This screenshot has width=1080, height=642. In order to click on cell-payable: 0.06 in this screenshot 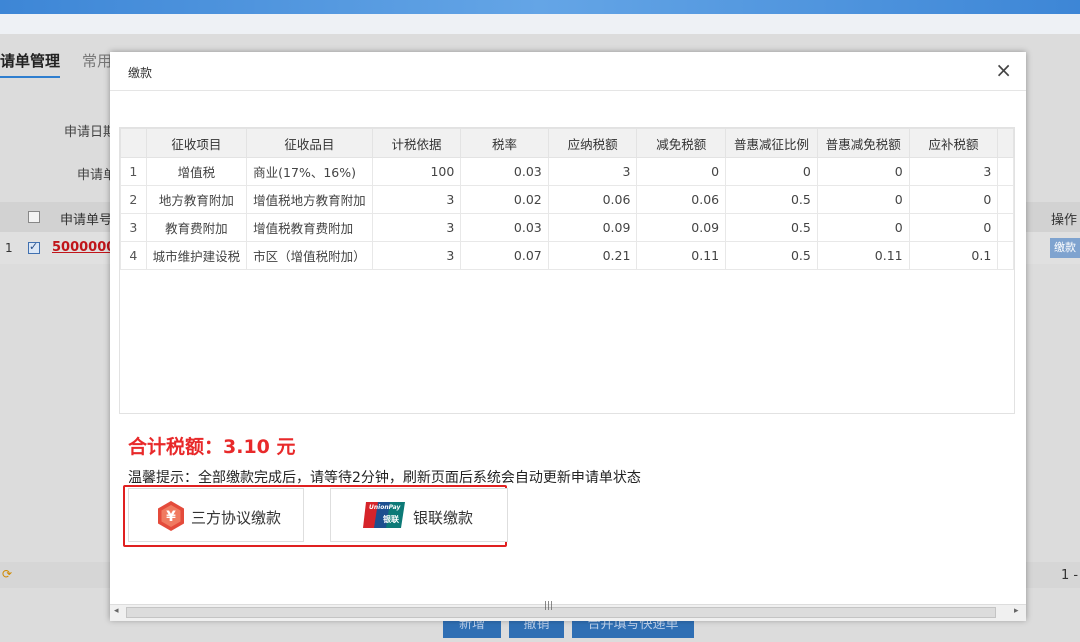, I will do `click(592, 199)`.